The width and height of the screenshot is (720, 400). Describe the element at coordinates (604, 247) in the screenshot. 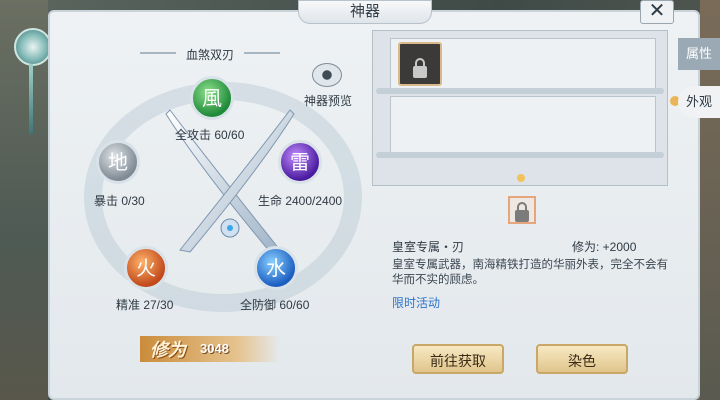

I see `item-attribute: 修为: +2000` at that location.